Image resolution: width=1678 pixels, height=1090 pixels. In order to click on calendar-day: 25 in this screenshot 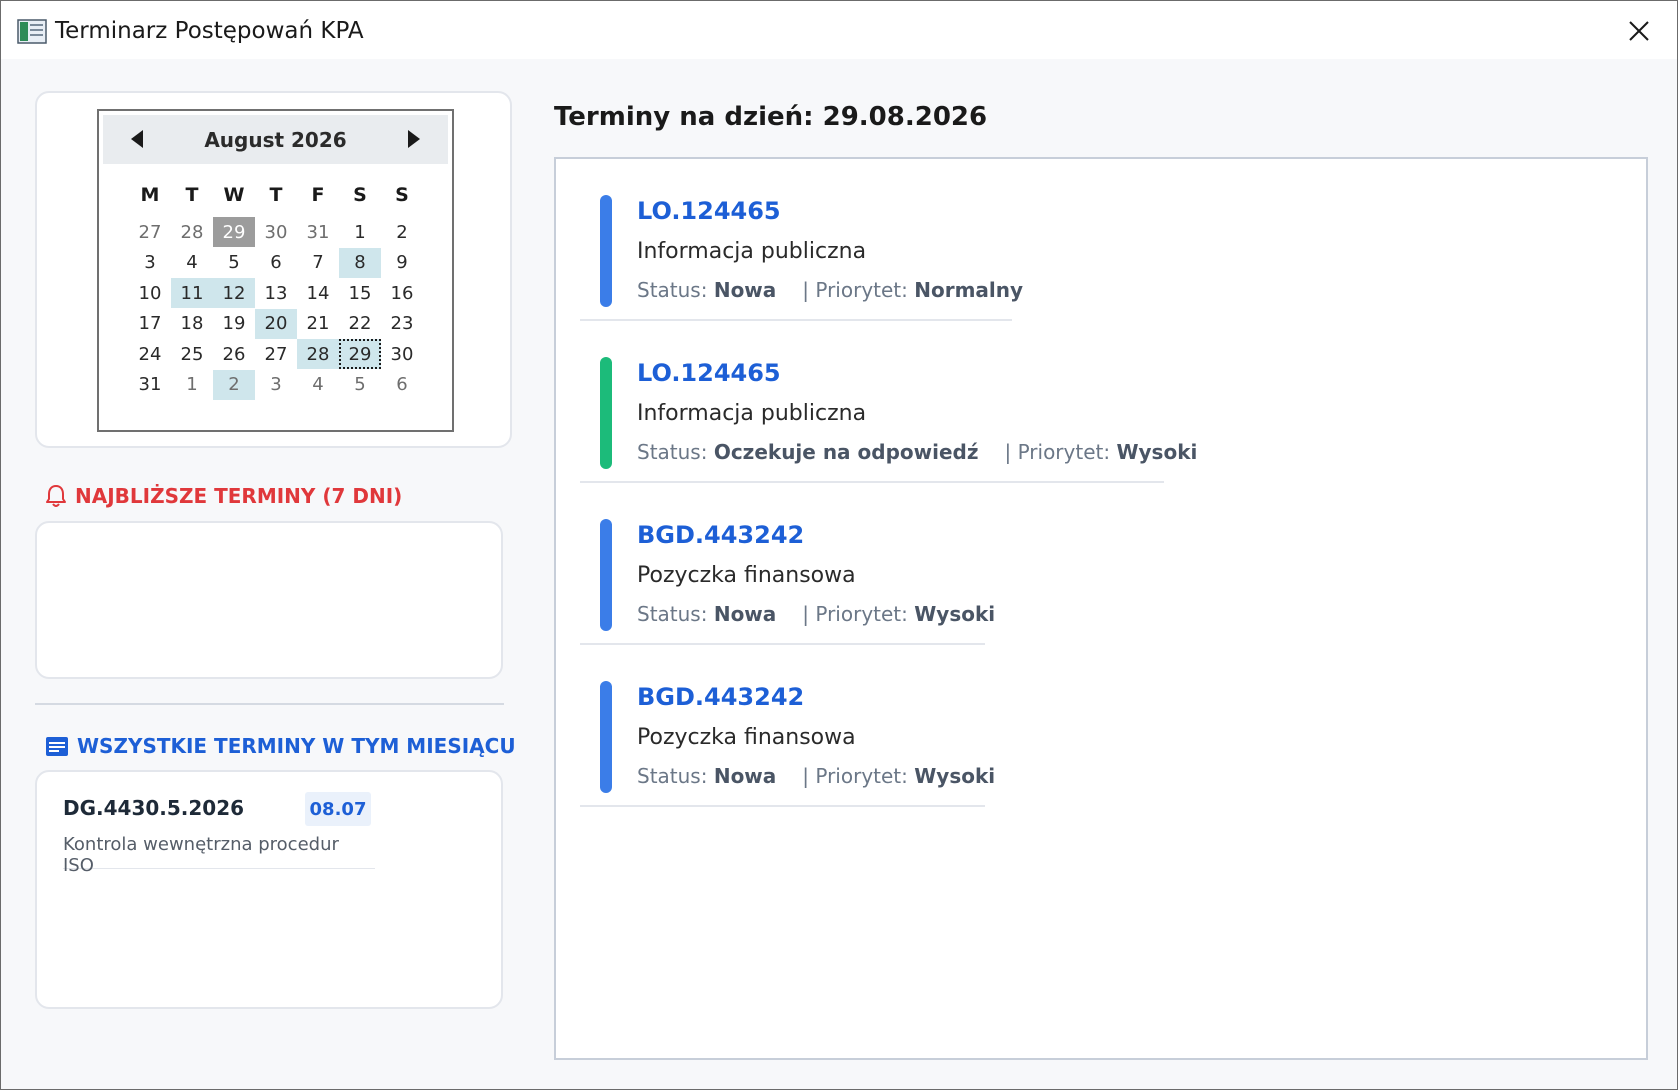, I will do `click(192, 354)`.